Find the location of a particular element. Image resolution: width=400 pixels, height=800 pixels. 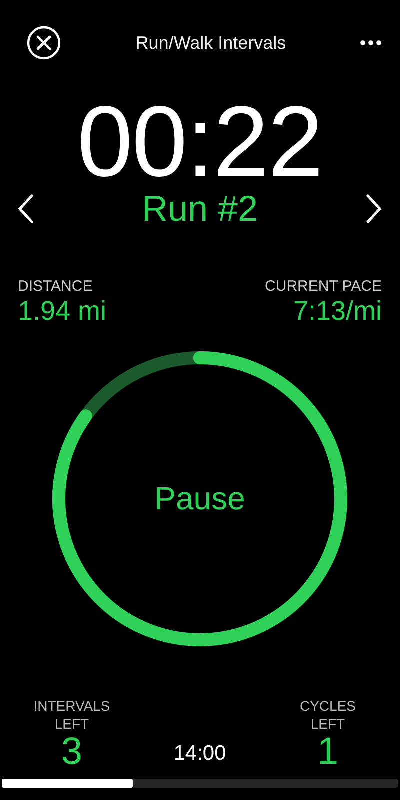

stat-value: 7:13/mi is located at coordinates (337, 311).